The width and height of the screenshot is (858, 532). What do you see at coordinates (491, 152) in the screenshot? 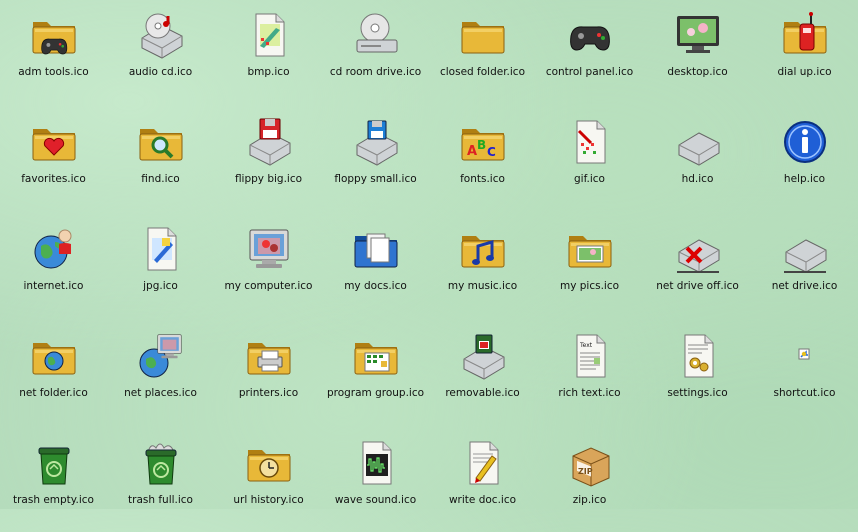
I see `svg-text: C` at bounding box center [491, 152].